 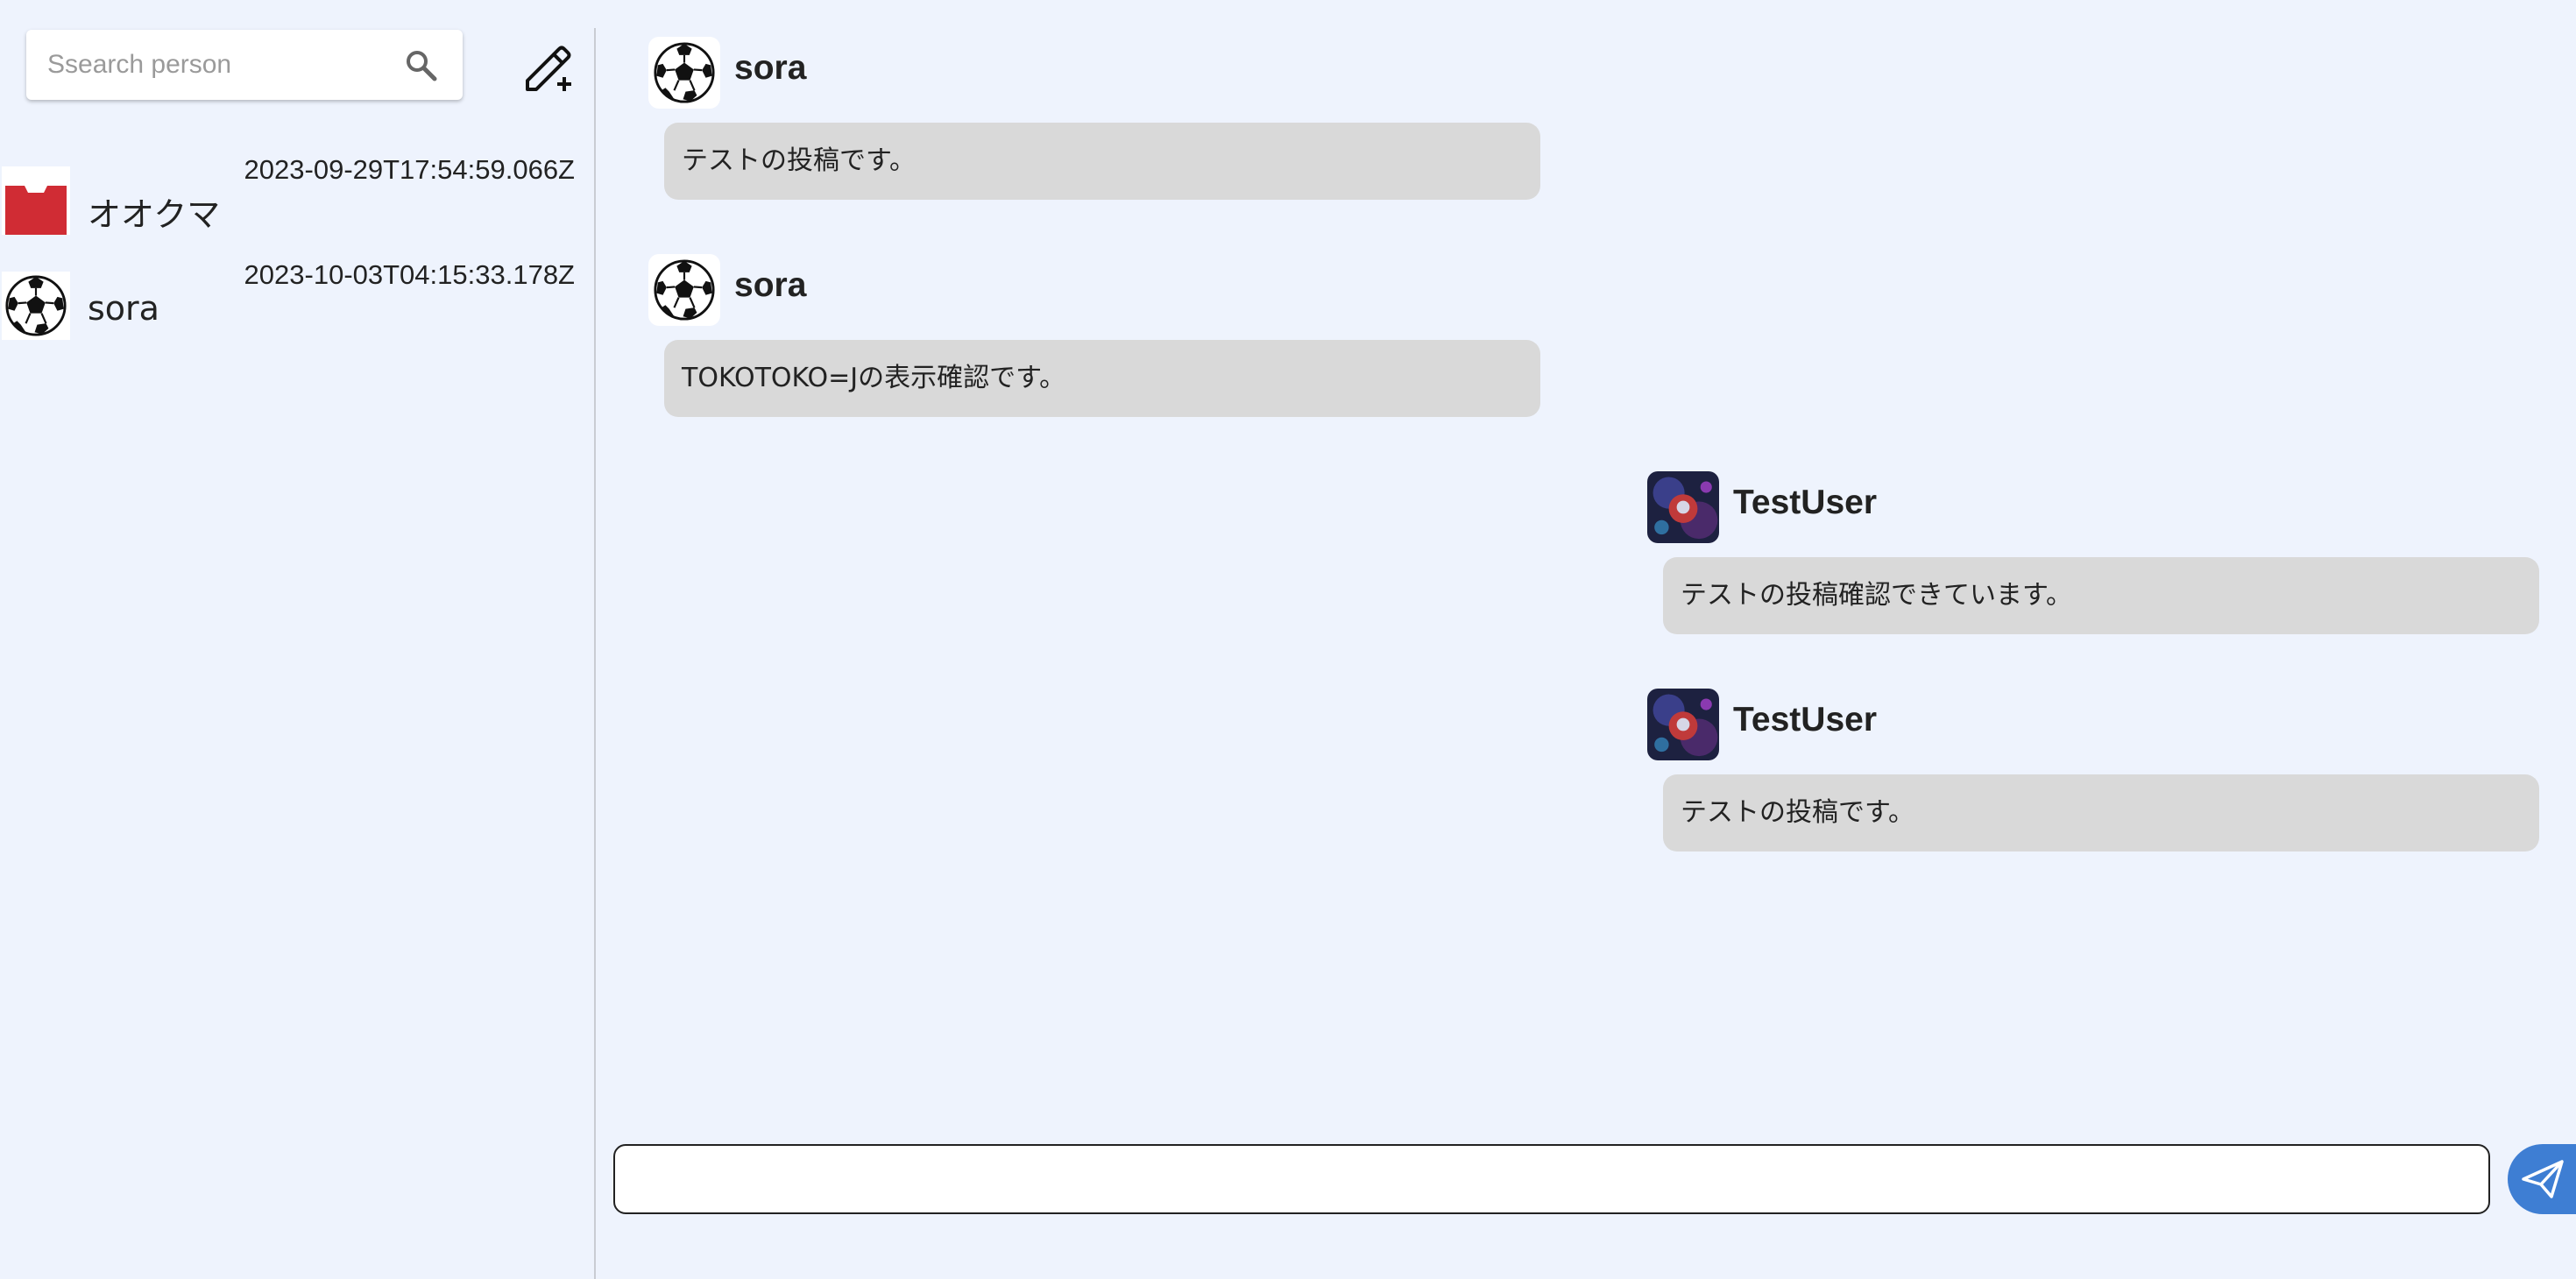 I want to click on message-bubble: テストの投稿確認できています。, so click(x=2101, y=595).